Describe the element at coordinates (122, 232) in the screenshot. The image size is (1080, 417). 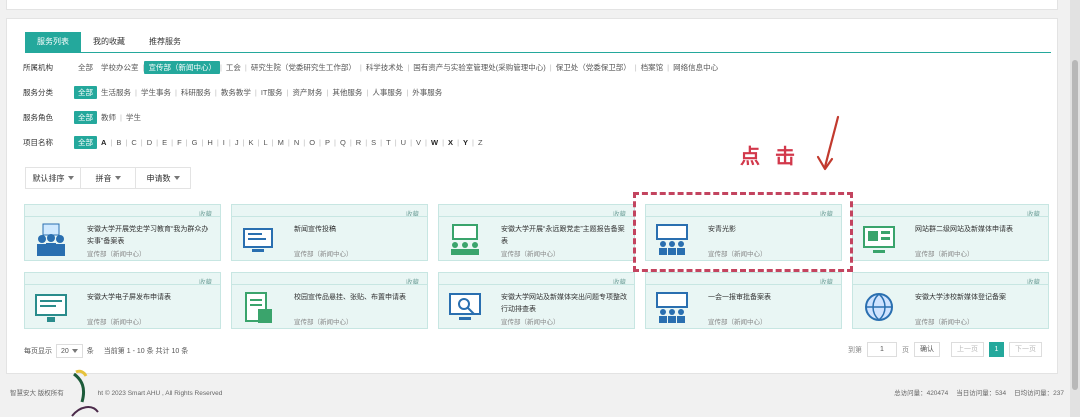
I see `service-card: 收藏 安徽大学开展党史学习教育“我为群众办实事”备案表 宣传部（新闻中心）` at that location.